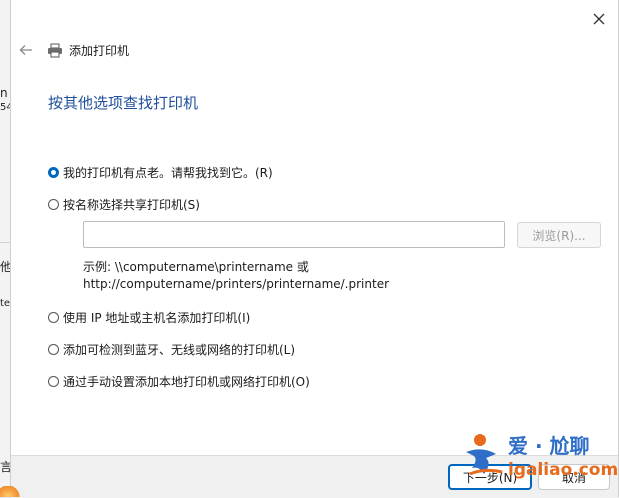 The height and width of the screenshot is (498, 619). I want to click on corner-decoration, so click(10, 491).